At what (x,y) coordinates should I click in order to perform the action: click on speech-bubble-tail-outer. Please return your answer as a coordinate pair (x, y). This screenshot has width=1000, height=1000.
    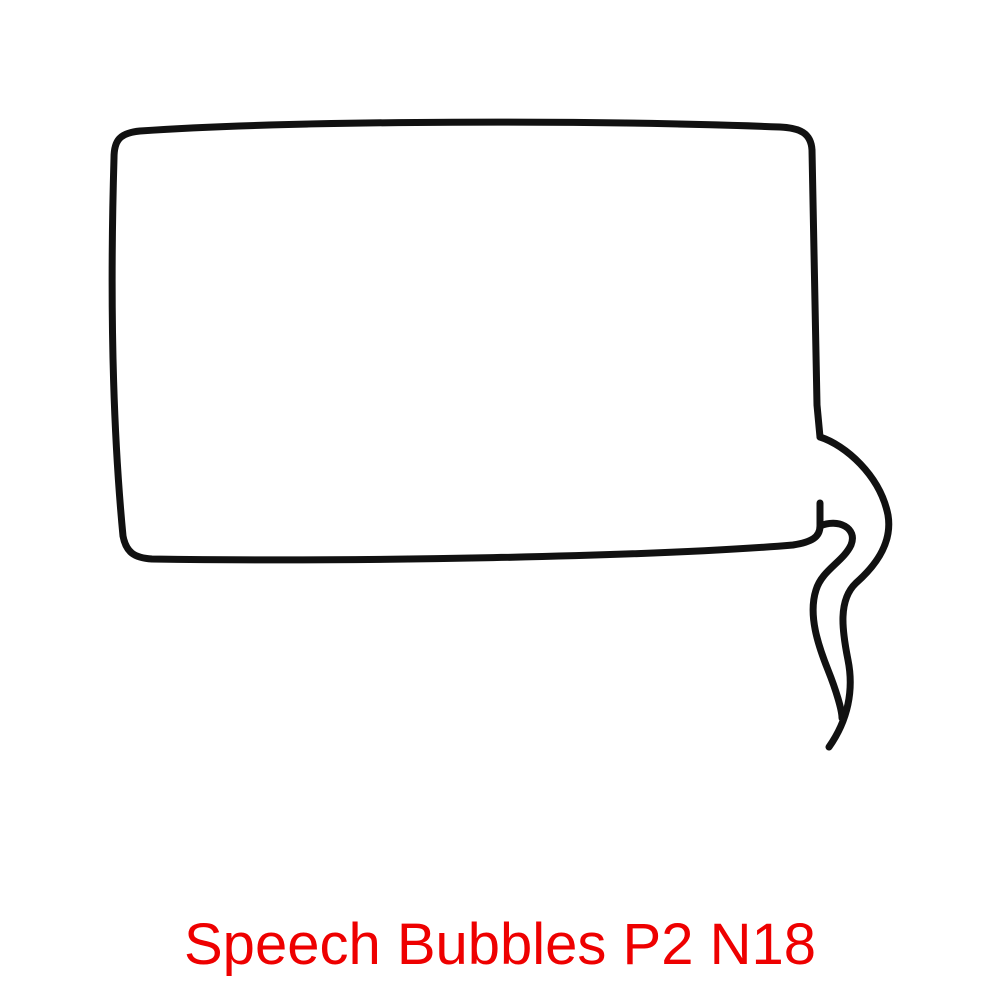
    Looking at the image, I should click on (854, 592).